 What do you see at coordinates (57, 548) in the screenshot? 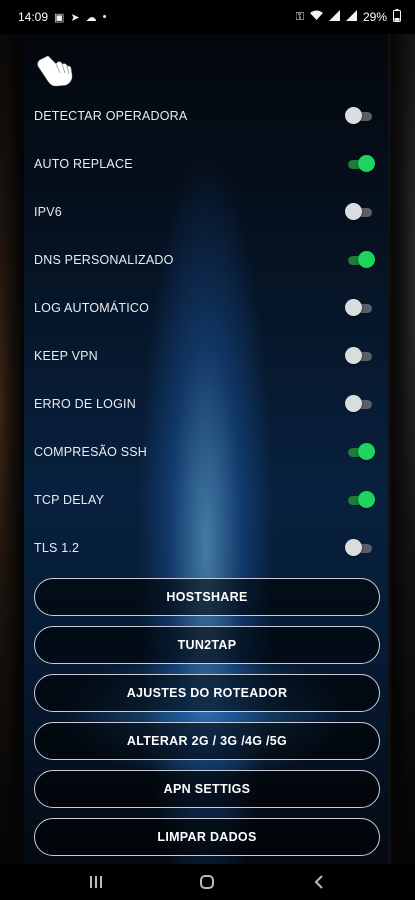
I see `toggle-label: TLS 1.2` at bounding box center [57, 548].